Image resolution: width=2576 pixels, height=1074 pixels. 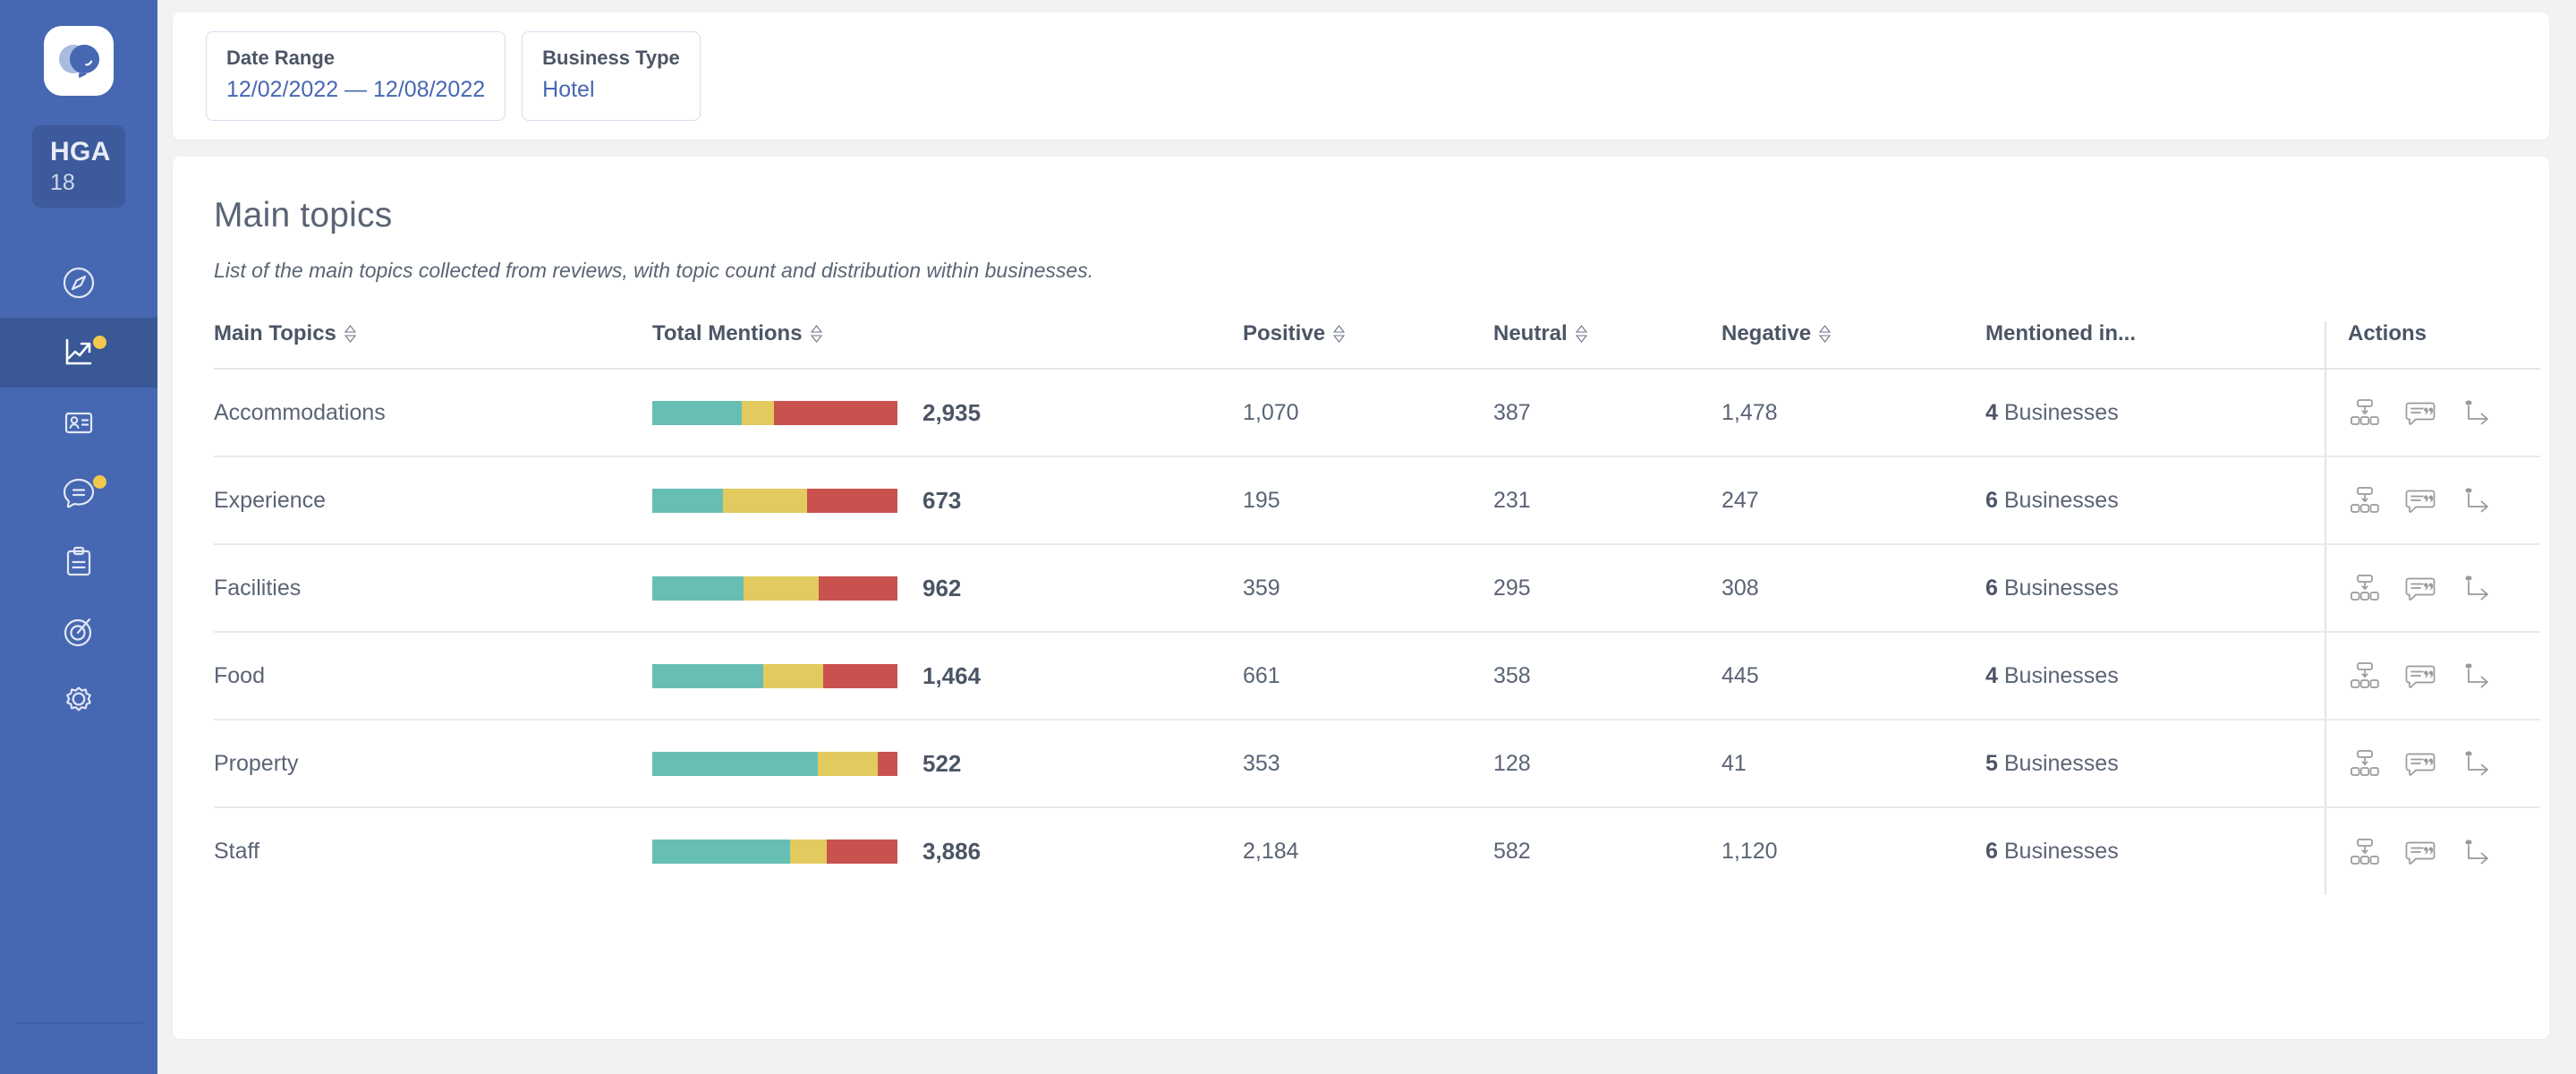 I want to click on table-row: Food 1,464 661 358 445 4 Businesses, so click(x=1377, y=676).